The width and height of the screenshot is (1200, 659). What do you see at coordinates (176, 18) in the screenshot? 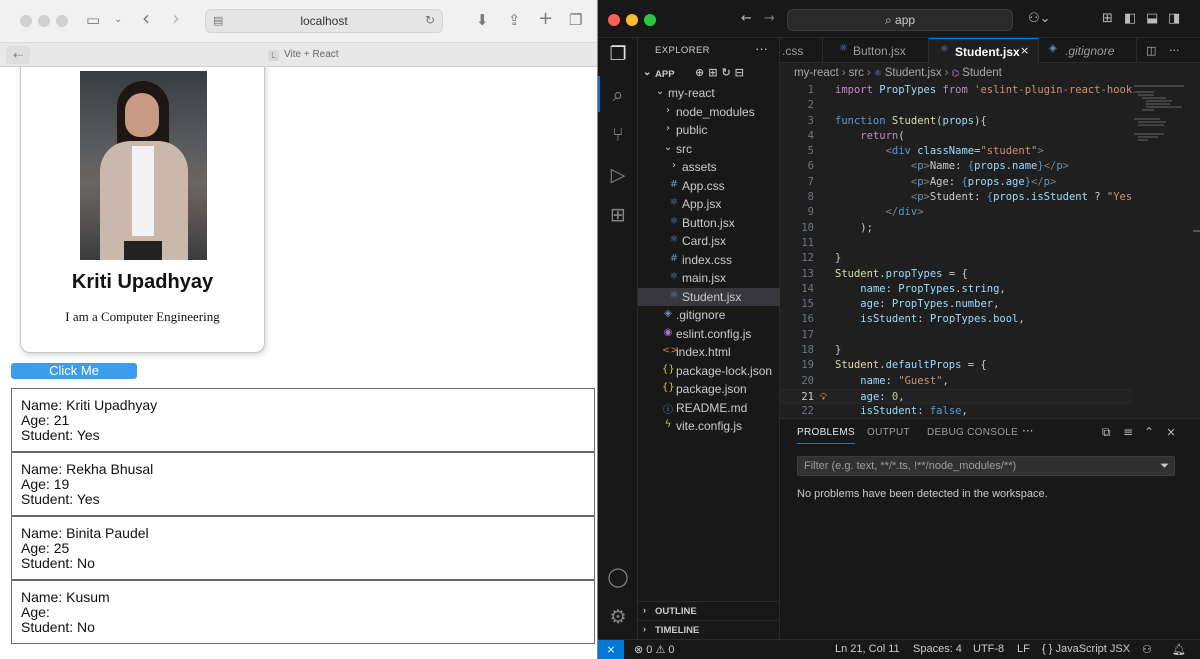
I see `forward-icon: ›` at bounding box center [176, 18].